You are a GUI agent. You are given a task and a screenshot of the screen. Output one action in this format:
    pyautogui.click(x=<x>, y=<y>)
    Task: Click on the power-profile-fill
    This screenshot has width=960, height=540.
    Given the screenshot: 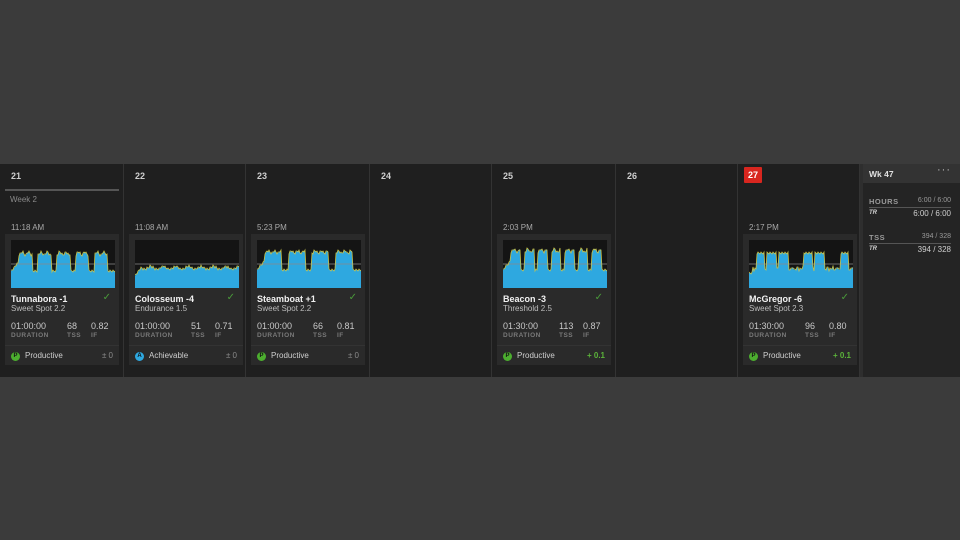 What is the action you would take?
    pyautogui.click(x=187, y=277)
    